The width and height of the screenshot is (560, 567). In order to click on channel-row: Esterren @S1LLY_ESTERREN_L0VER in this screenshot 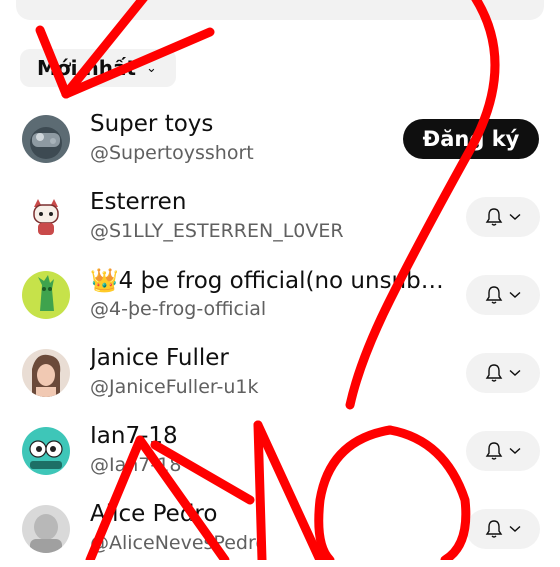, I will do `click(280, 216)`.